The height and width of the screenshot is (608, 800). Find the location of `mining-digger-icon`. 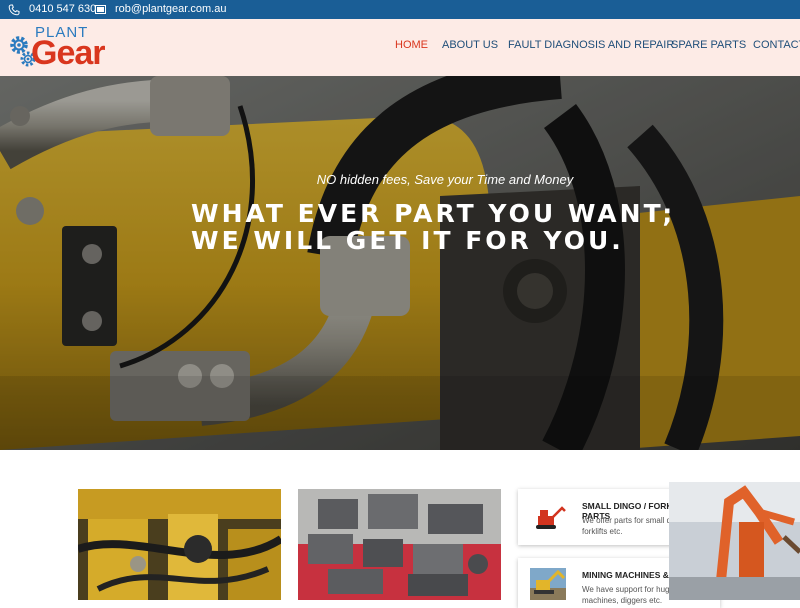

mining-digger-icon is located at coordinates (548, 584).